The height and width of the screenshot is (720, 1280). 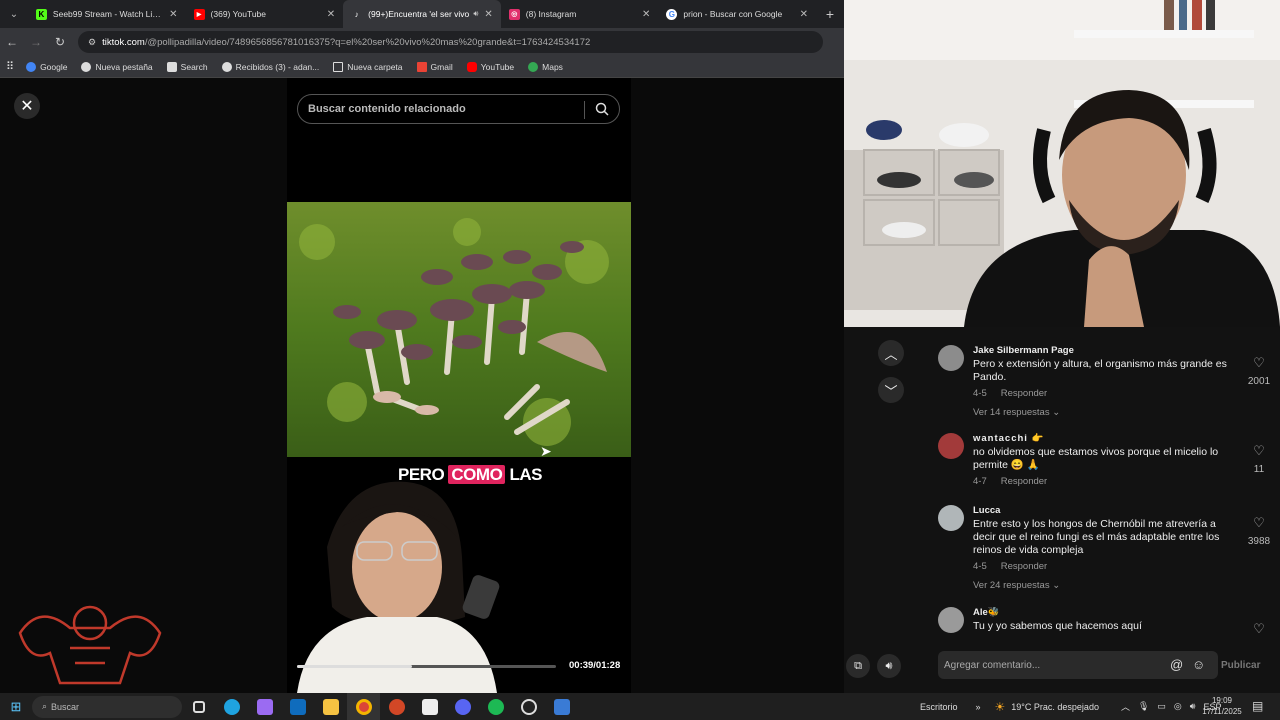 I want to click on calculator-icon, so click(x=561, y=706).